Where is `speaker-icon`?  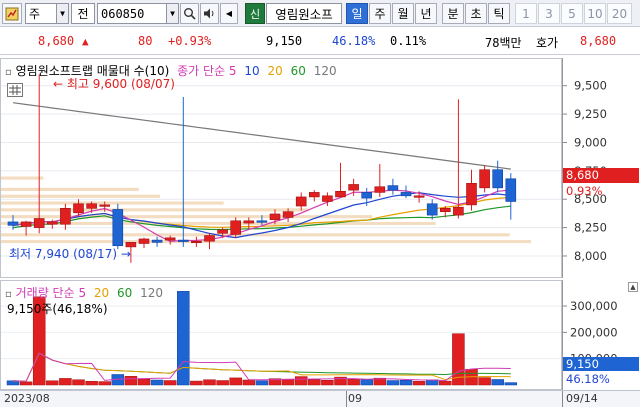 speaker-icon is located at coordinates (209, 13).